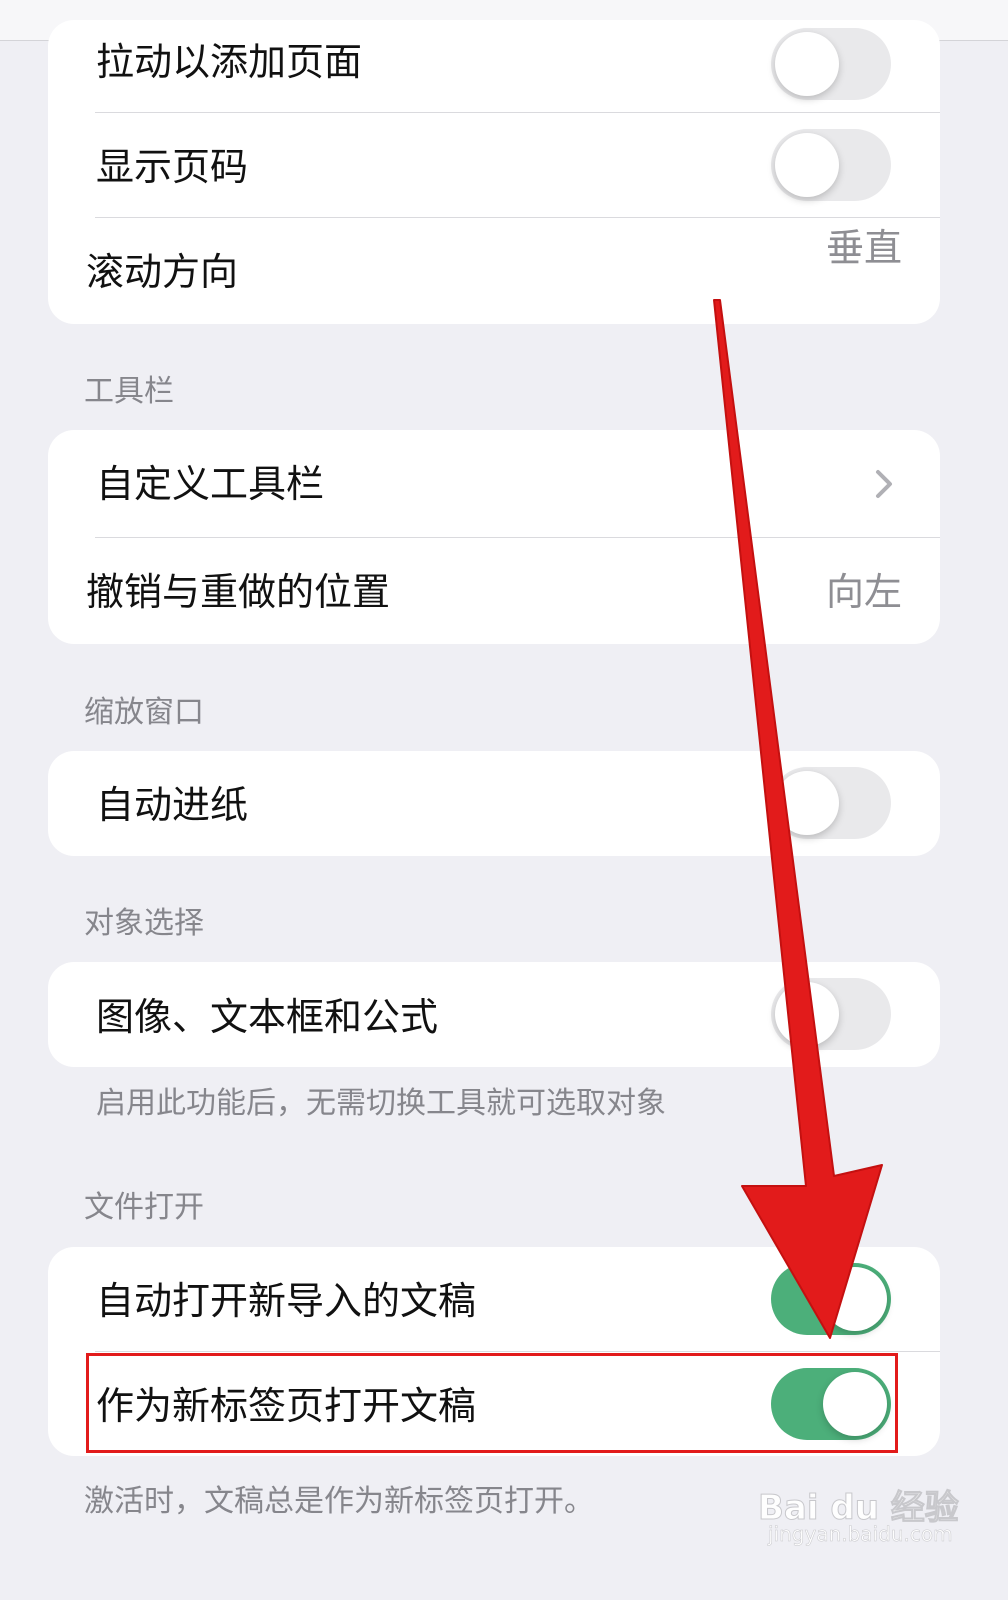 This screenshot has height=1600, width=1008. I want to click on row-label: 滚动方向, so click(162, 272).